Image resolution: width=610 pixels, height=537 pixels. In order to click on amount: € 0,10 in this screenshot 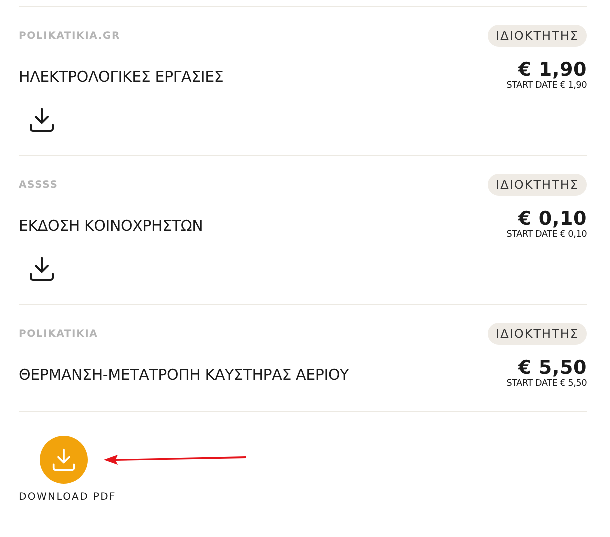, I will do `click(552, 219)`.